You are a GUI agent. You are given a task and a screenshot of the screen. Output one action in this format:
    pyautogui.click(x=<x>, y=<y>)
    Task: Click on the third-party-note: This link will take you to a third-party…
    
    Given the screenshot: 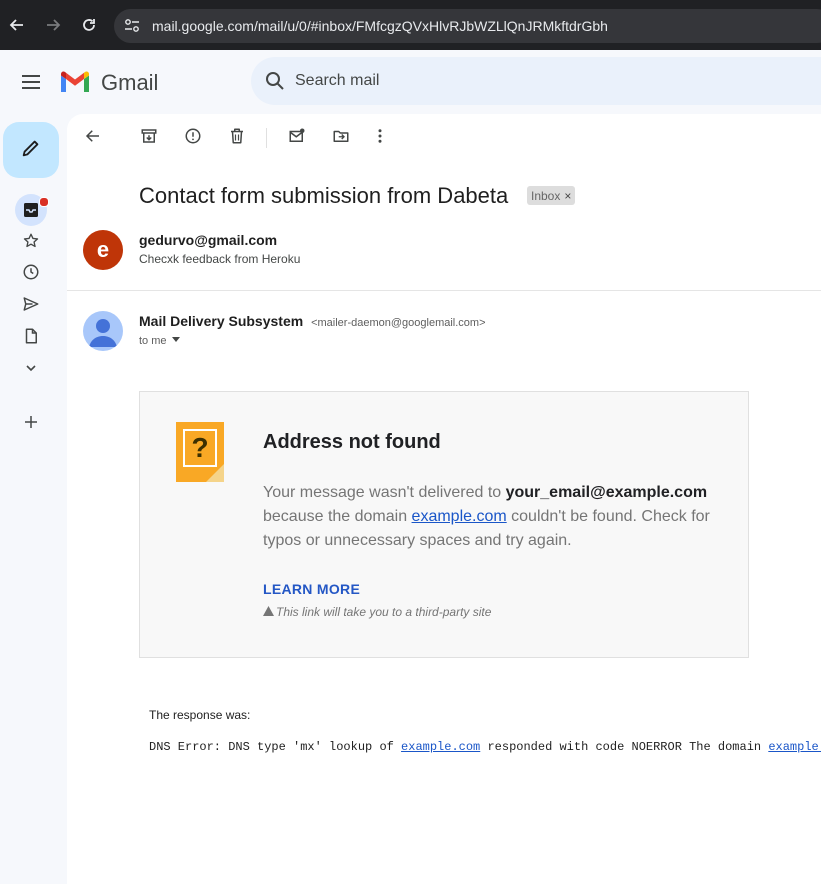 What is the action you would take?
    pyautogui.click(x=377, y=612)
    